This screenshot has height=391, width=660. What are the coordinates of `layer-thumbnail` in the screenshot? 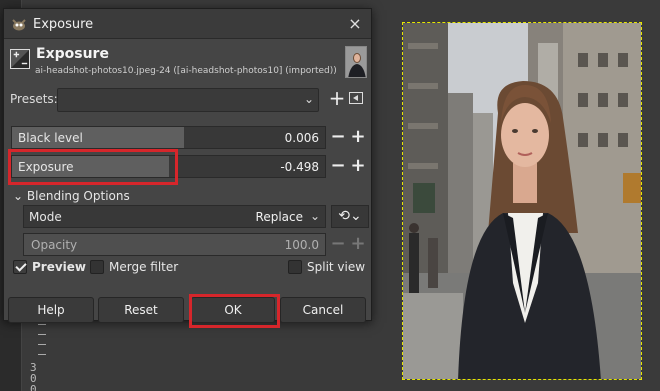 It's located at (356, 62).